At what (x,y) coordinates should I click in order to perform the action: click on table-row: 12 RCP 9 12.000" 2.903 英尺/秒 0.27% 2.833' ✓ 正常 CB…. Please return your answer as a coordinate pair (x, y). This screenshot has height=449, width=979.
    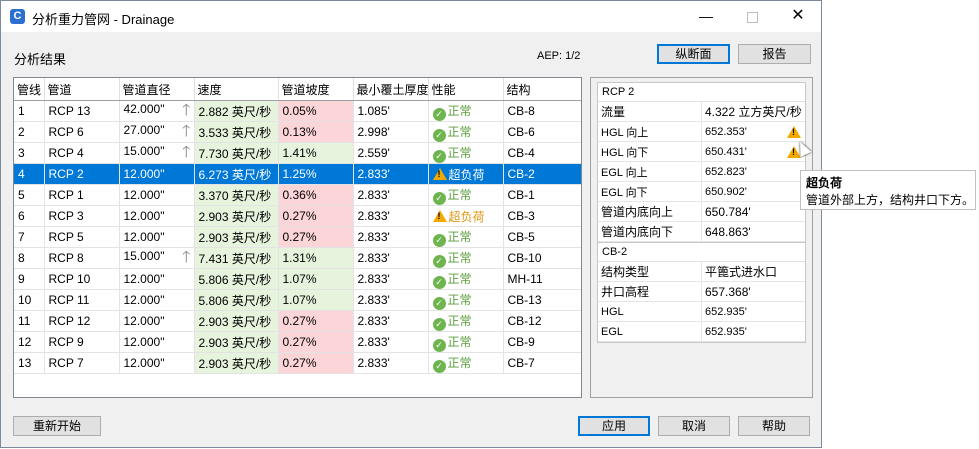
    Looking at the image, I should click on (297, 342).